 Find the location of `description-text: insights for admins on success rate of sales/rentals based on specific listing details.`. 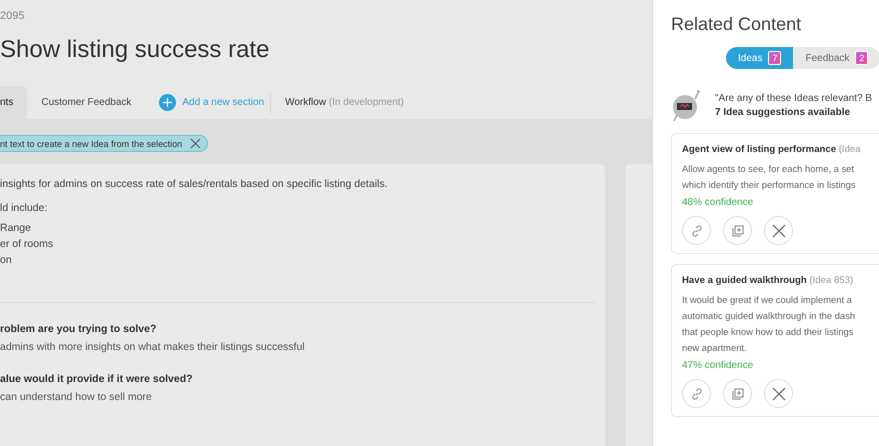

description-text: insights for admins on success rate of sales/rentals based on specific listing details. is located at coordinates (194, 184).